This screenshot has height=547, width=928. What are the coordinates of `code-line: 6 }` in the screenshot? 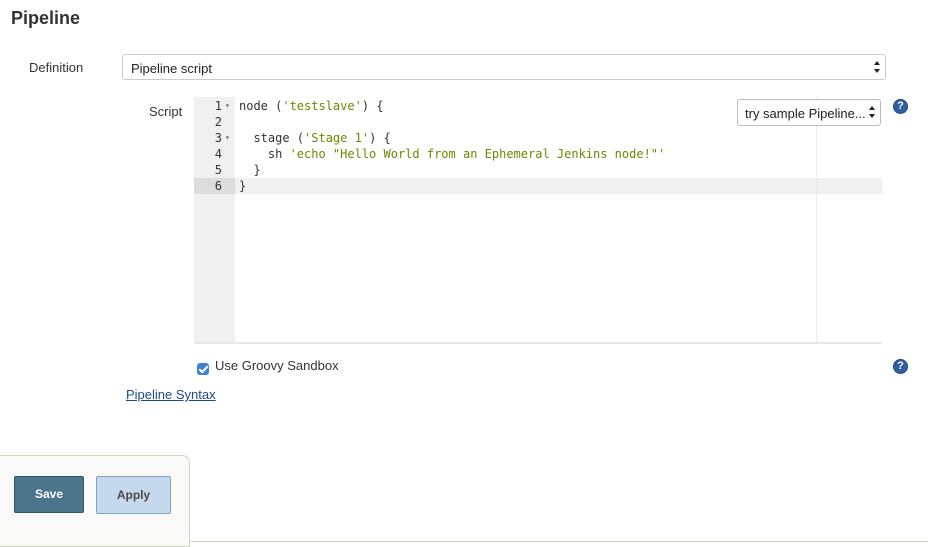 It's located at (538, 186).